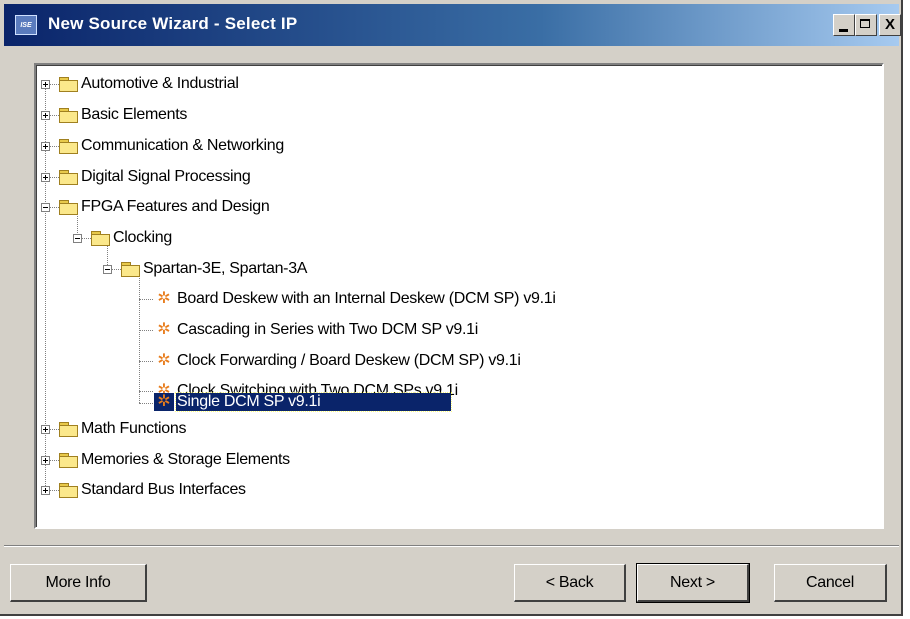 This screenshot has height=619, width=910. I want to click on cancel-label: Cancel, so click(829, 582).